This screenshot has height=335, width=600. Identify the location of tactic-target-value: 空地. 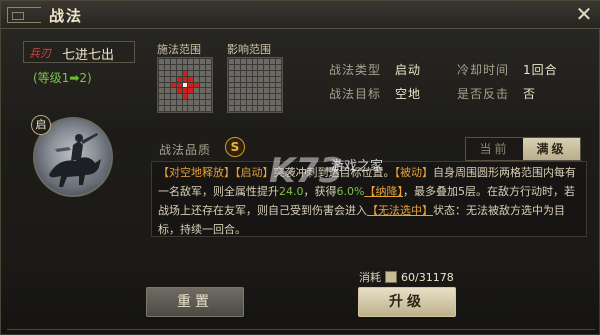
(408, 94).